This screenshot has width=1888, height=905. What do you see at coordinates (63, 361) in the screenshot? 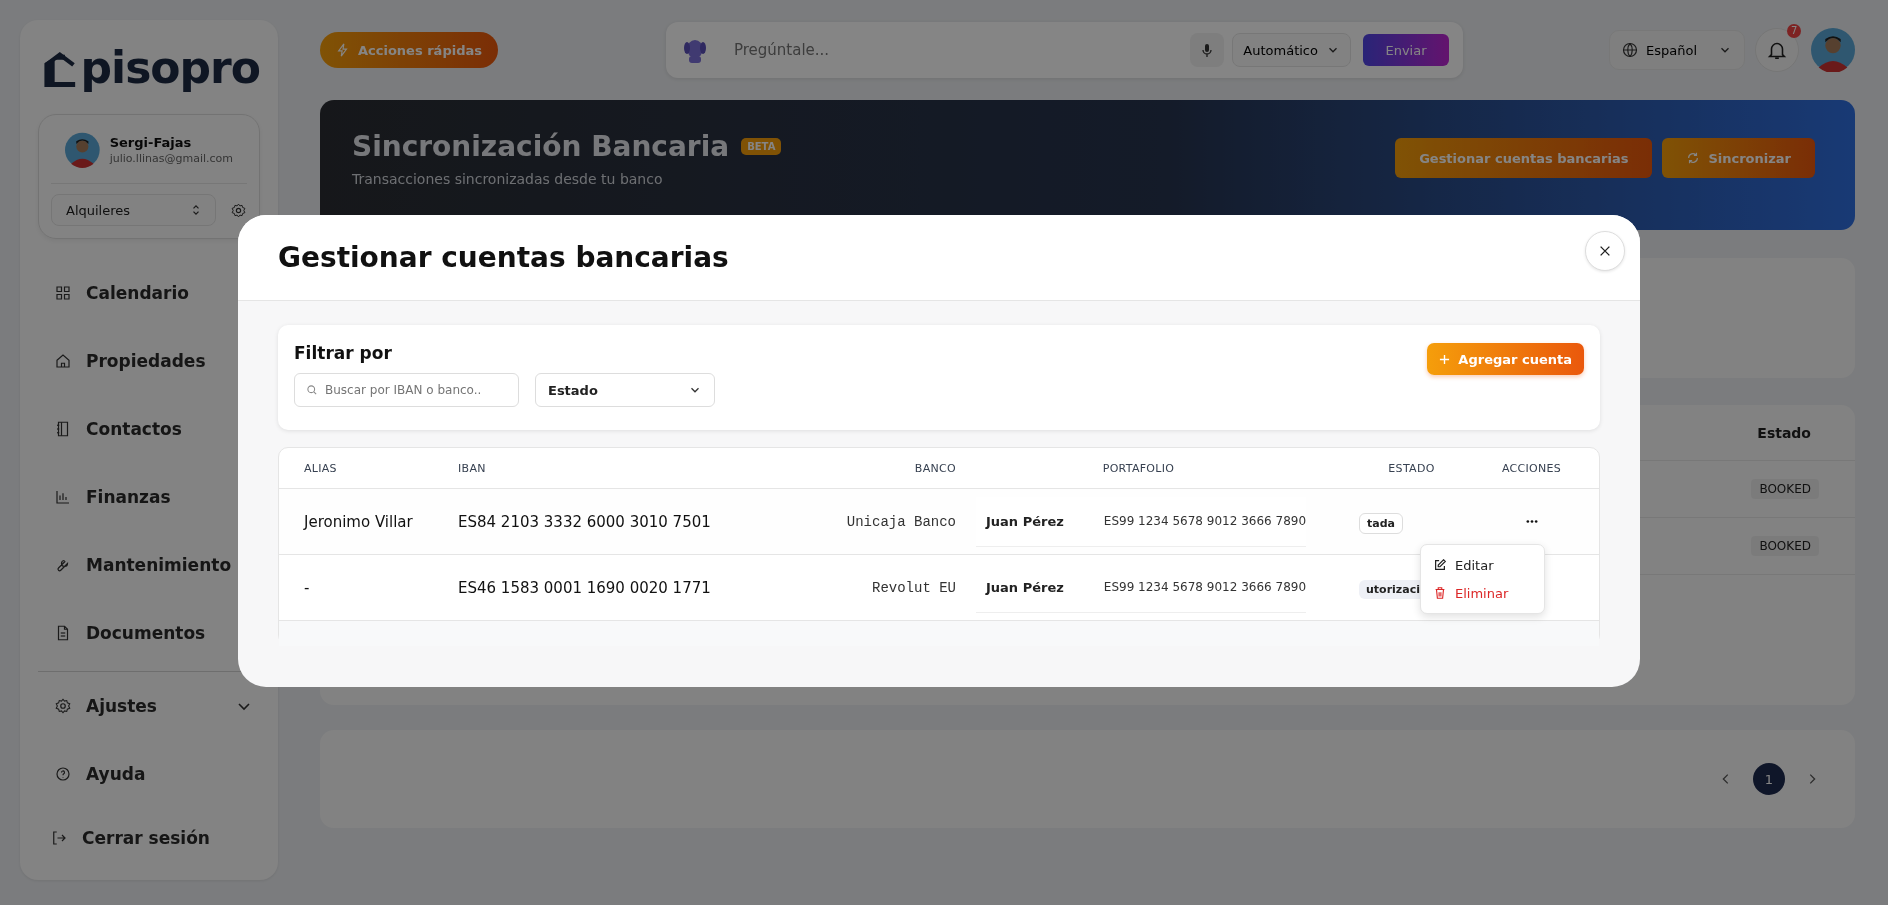
I see `house-icon` at bounding box center [63, 361].